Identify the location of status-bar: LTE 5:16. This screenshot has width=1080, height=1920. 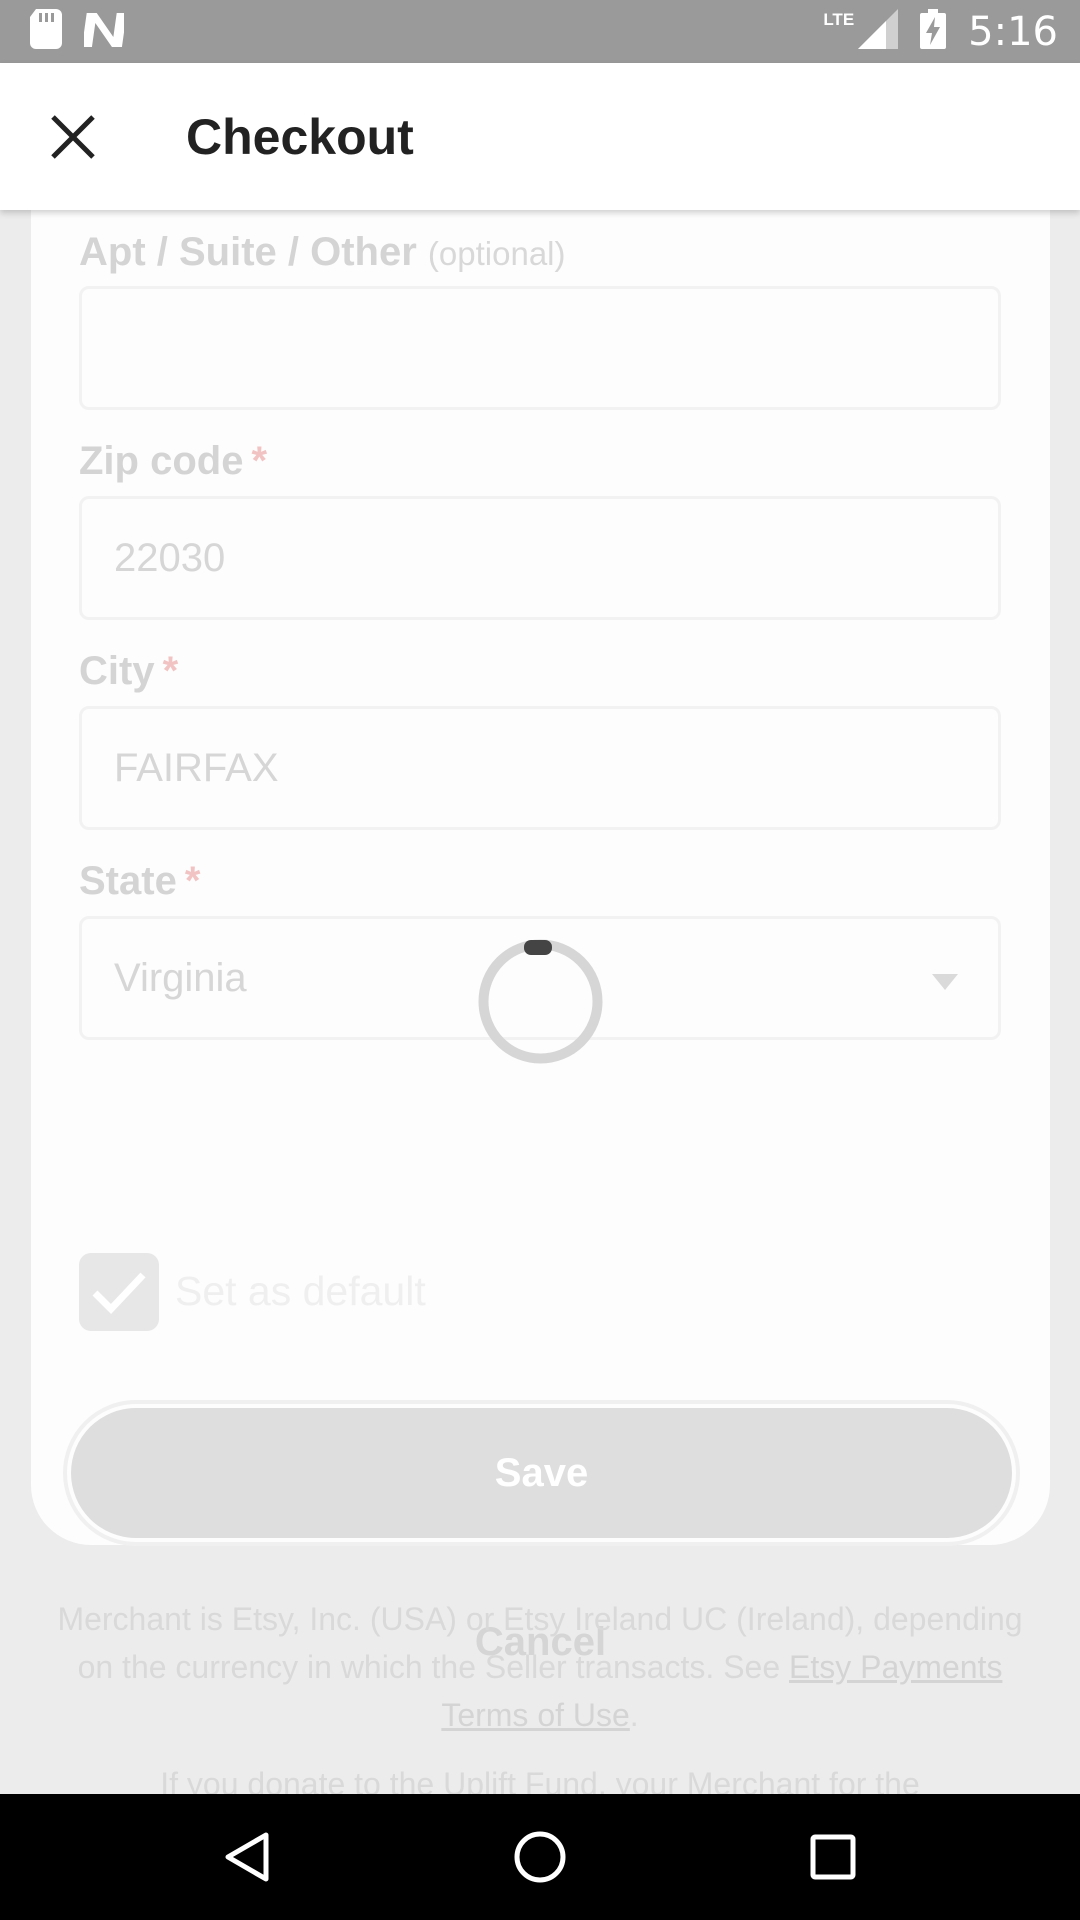
(540, 31).